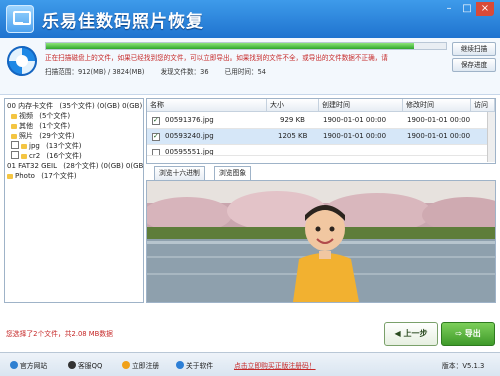  Describe the element at coordinates (189, 136) in the screenshot. I see `file-name: 00593240.jpg` at that location.